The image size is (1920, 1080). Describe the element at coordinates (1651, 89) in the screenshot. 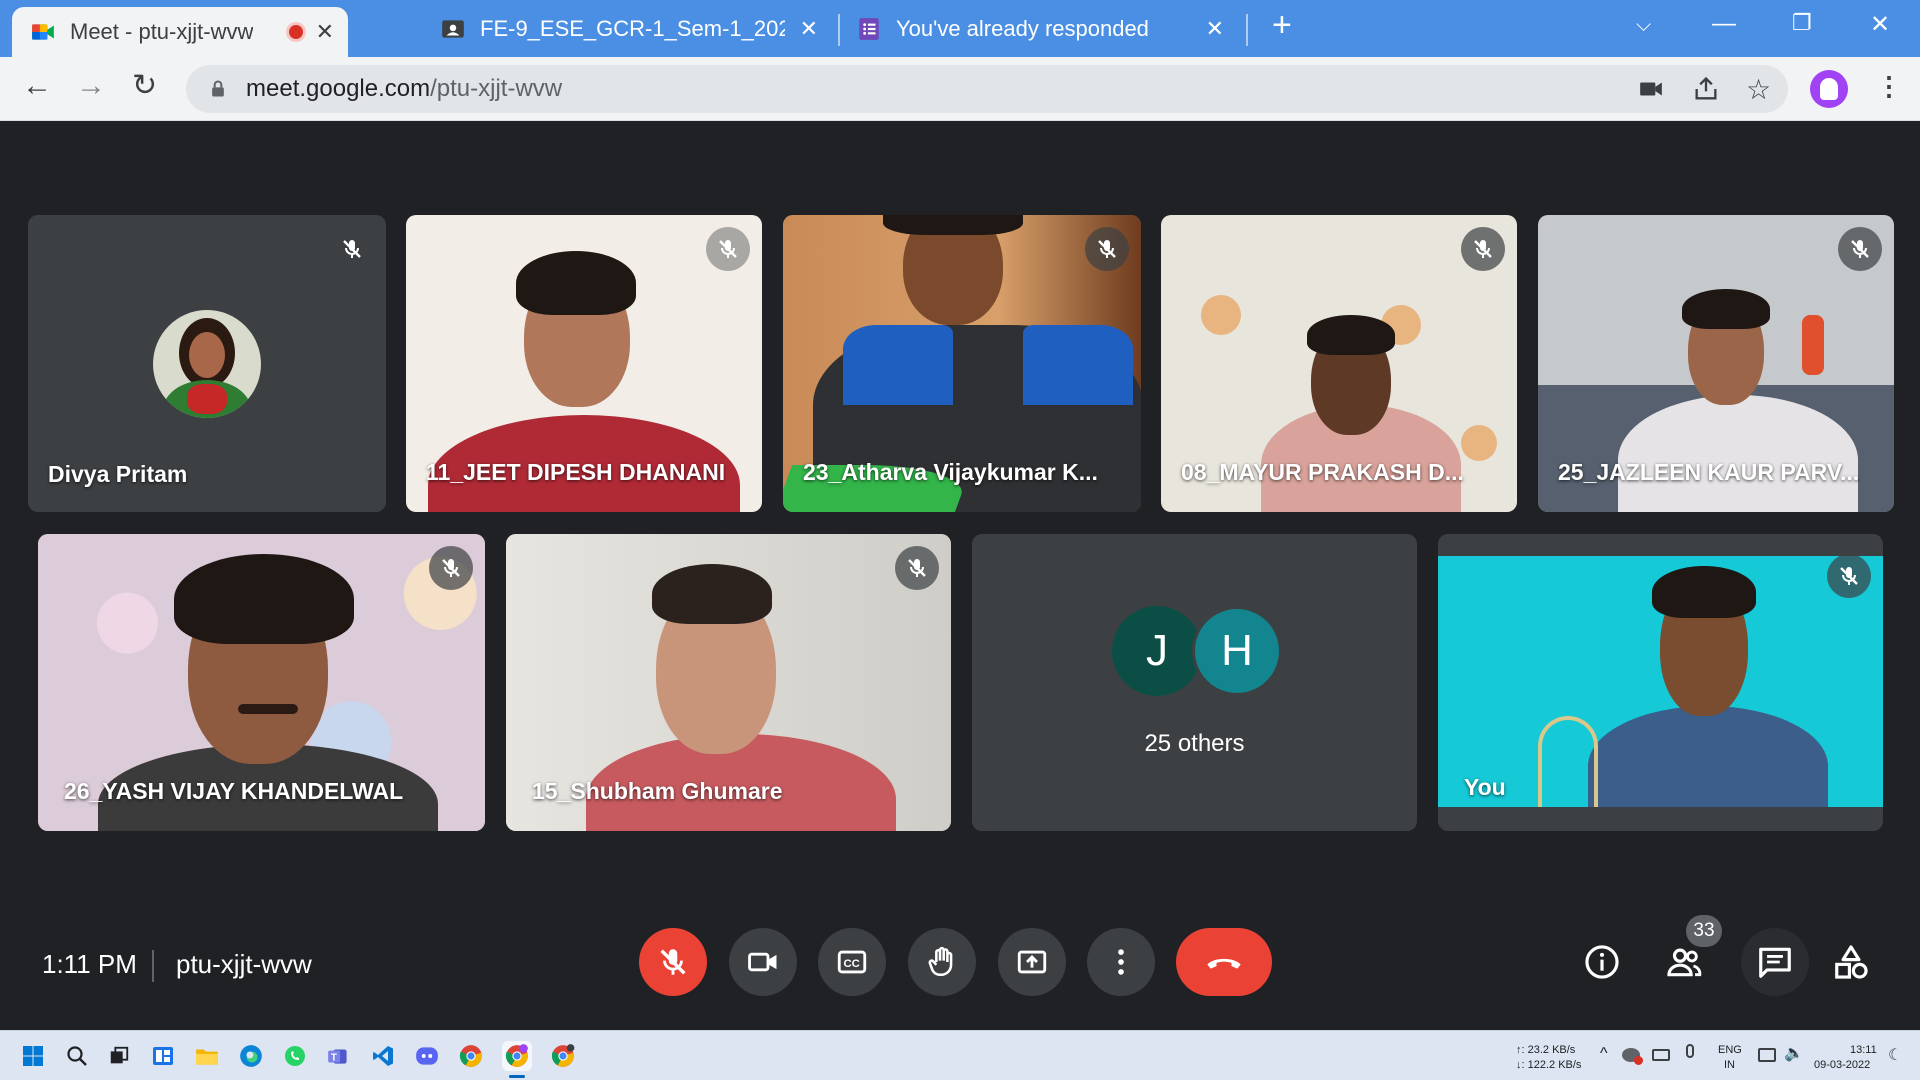

I see `camera-in-use-icon` at that location.